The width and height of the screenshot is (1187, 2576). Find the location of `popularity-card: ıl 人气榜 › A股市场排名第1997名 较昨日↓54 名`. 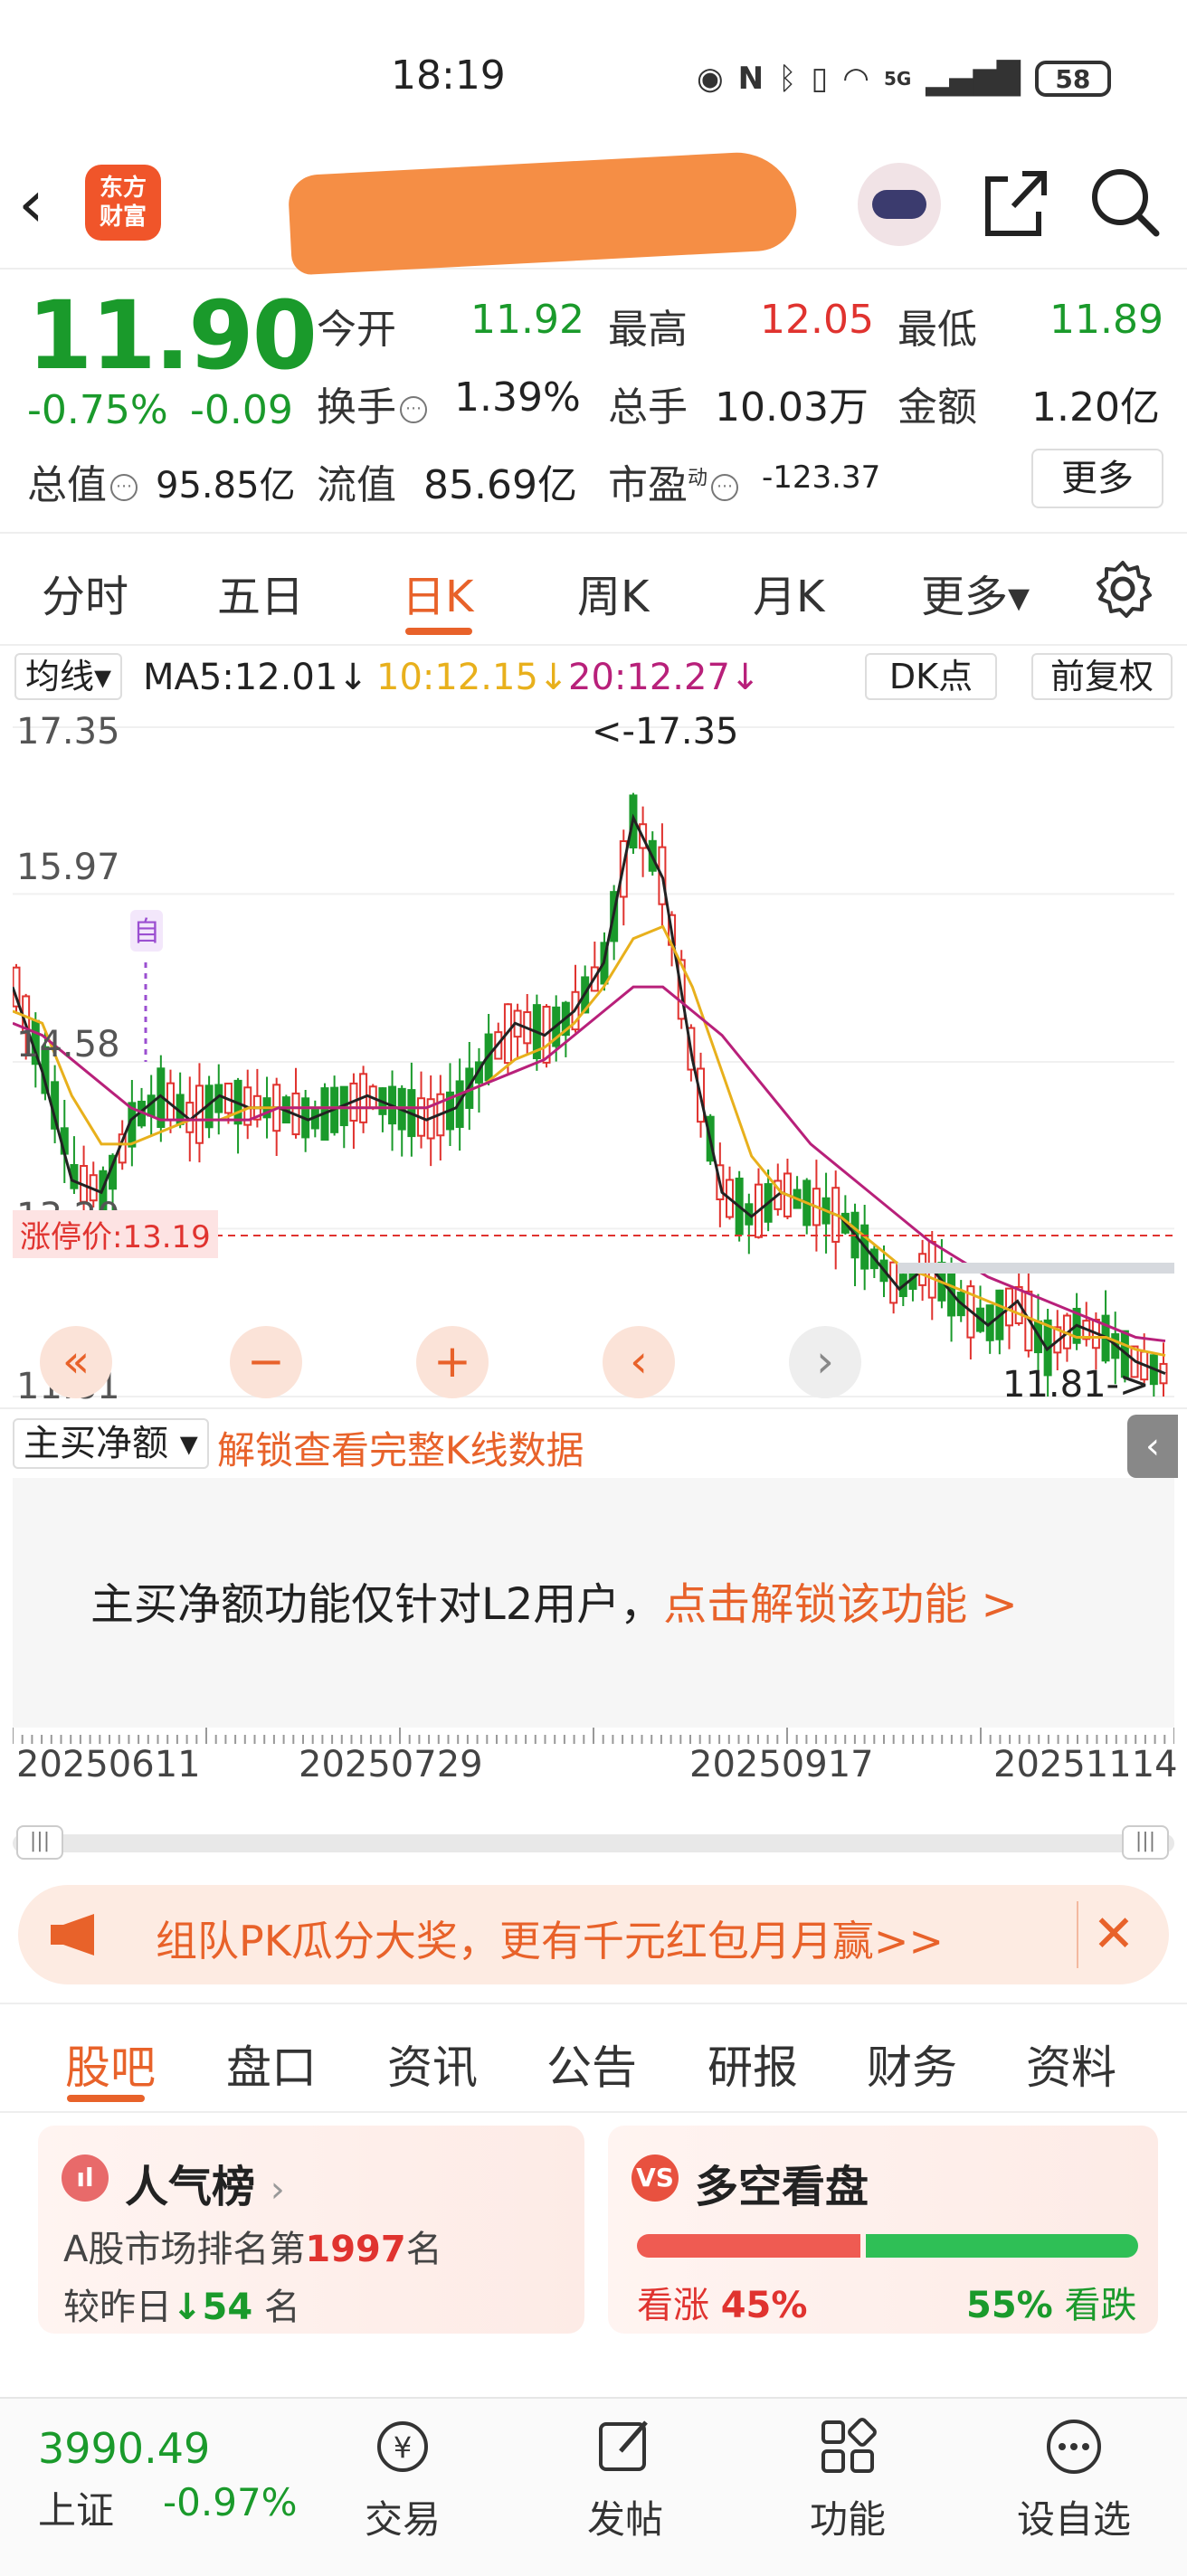

popularity-card: ıl 人气榜 › A股市场排名第1997名 较昨日↓54 名 is located at coordinates (311, 2230).